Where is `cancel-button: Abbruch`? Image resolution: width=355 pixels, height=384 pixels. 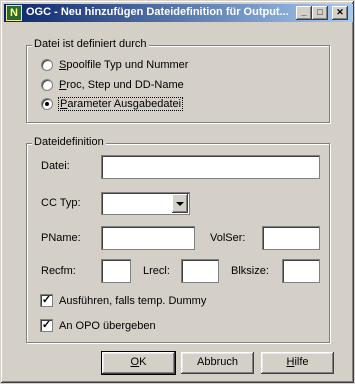 cancel-button: Abbruch is located at coordinates (217, 363).